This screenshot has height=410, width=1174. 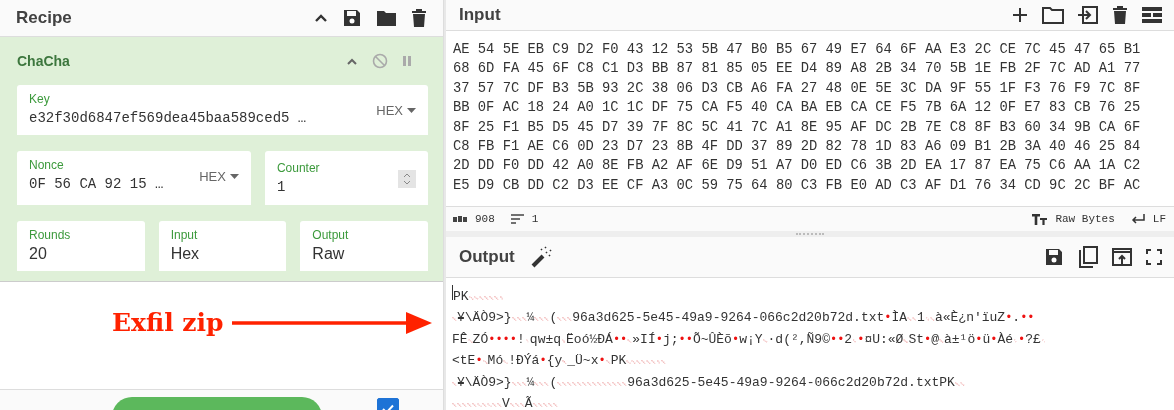 What do you see at coordinates (1154, 256) in the screenshot?
I see `fullscreen-icon` at bounding box center [1154, 256].